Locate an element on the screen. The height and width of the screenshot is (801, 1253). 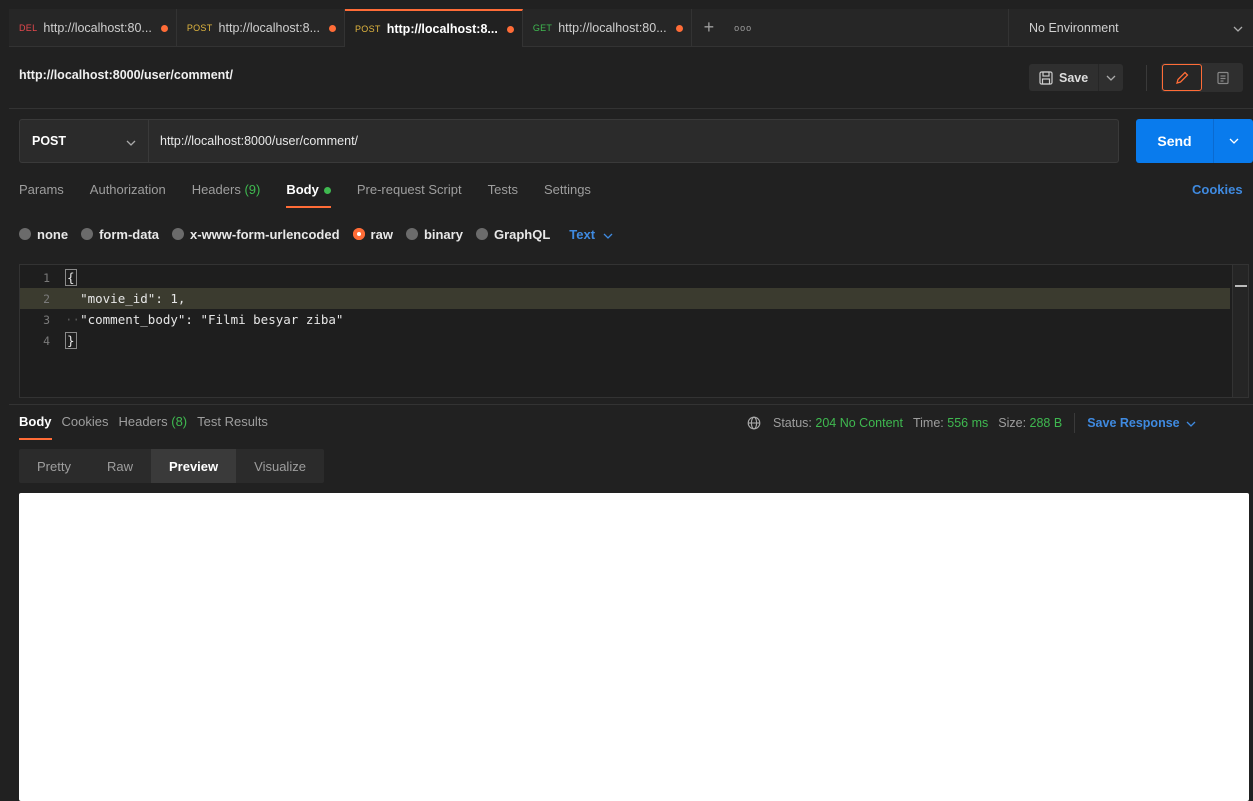
response-tabs: Body Cookies Headers (8) Test Results is located at coordinates (148, 427).